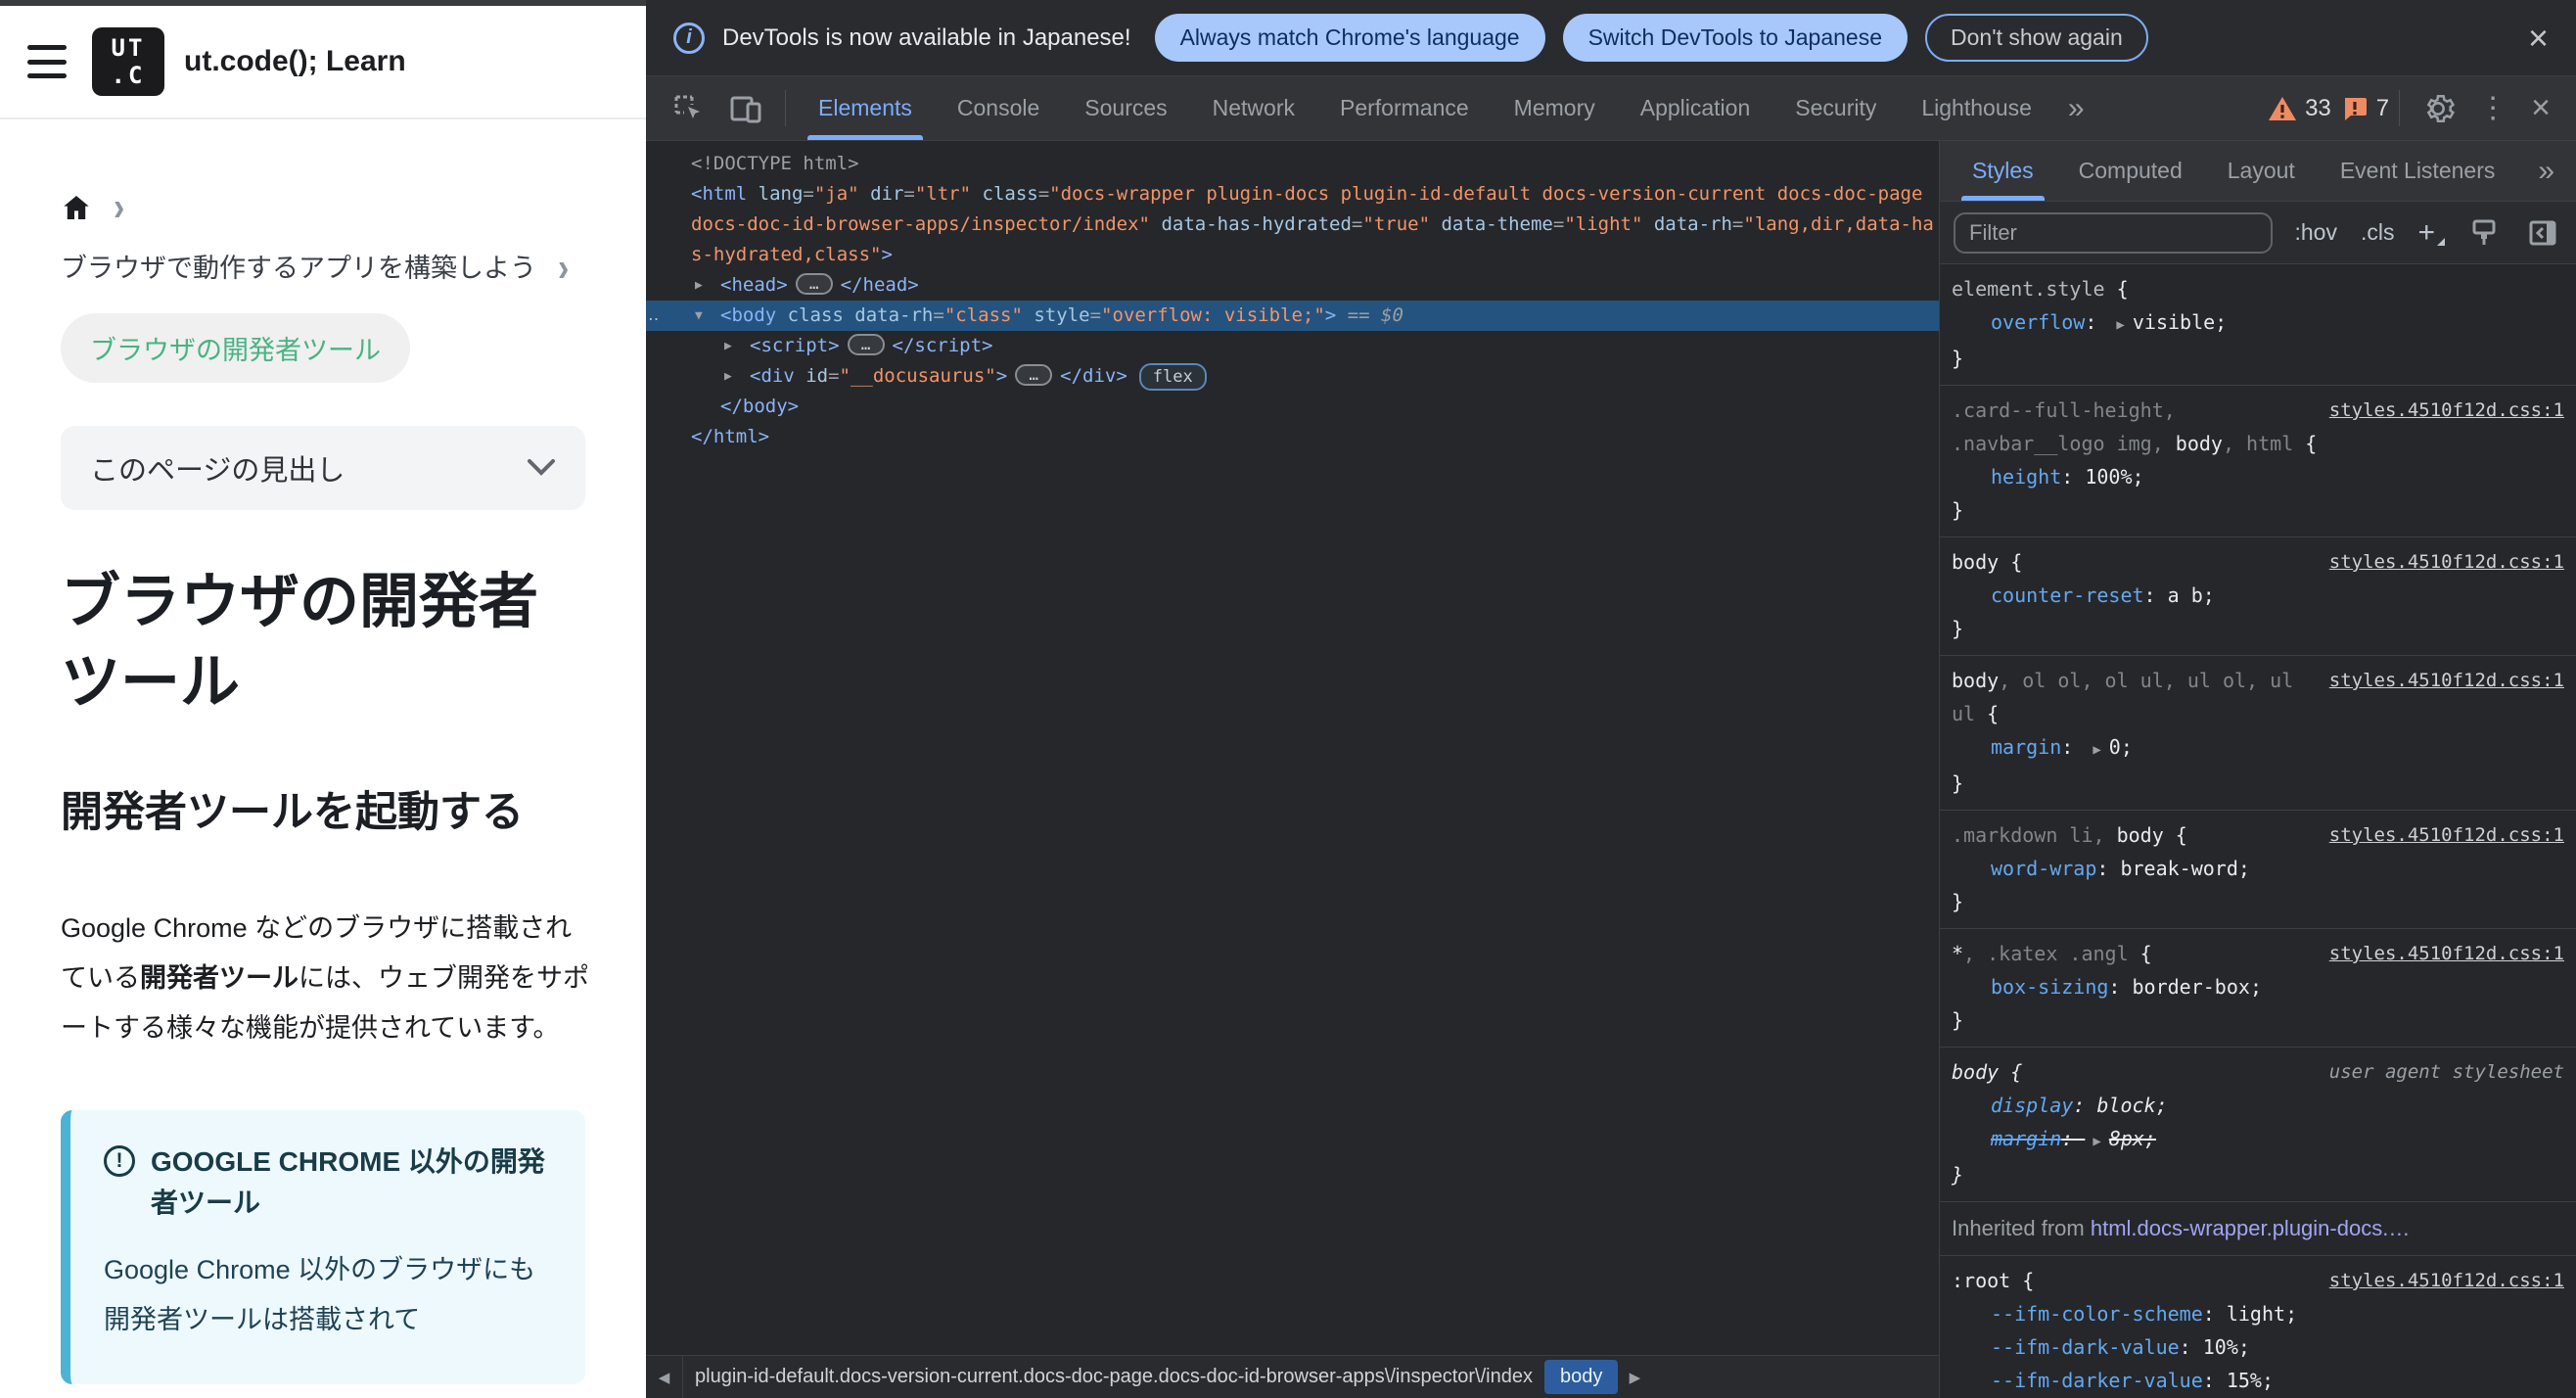 This screenshot has width=2576, height=1398. Describe the element at coordinates (2545, 171) in the screenshot. I see `more-sidebar-tabs-icon: »` at that location.